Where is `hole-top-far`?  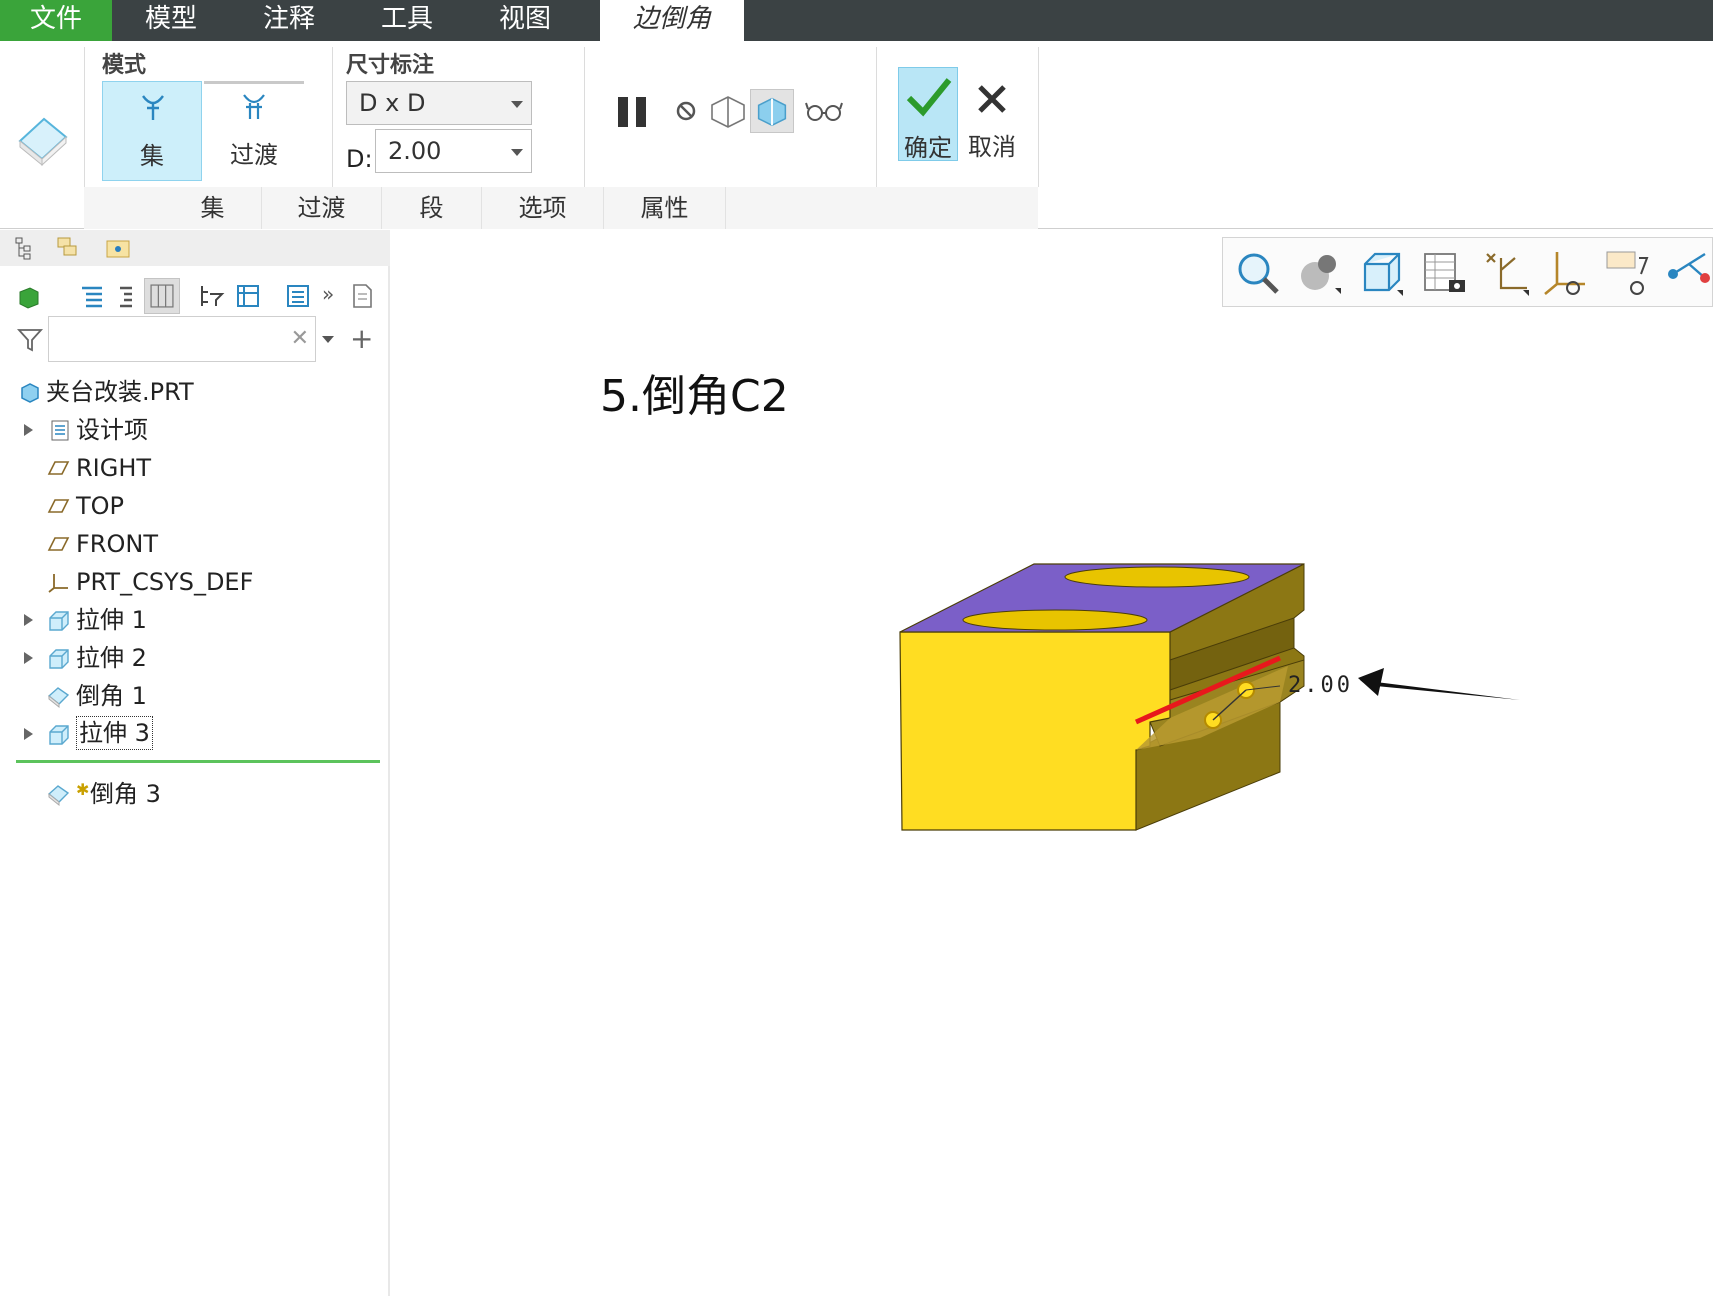
hole-top-far is located at coordinates (1157, 577).